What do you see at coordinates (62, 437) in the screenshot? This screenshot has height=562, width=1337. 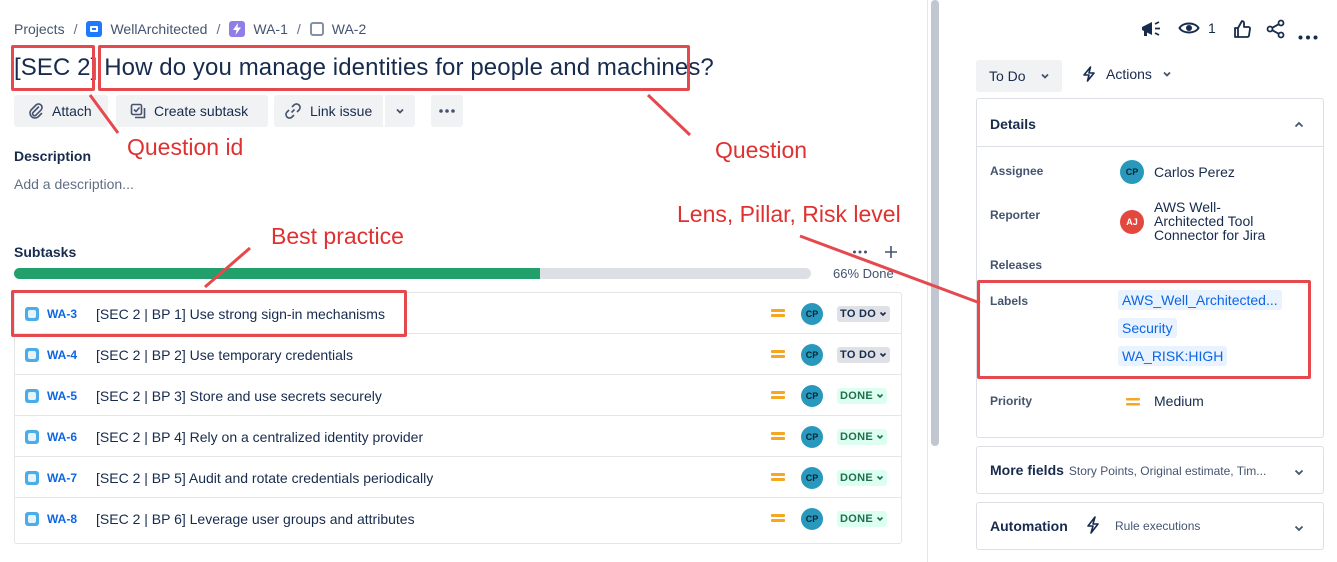 I see `subtask-key: WA-6` at bounding box center [62, 437].